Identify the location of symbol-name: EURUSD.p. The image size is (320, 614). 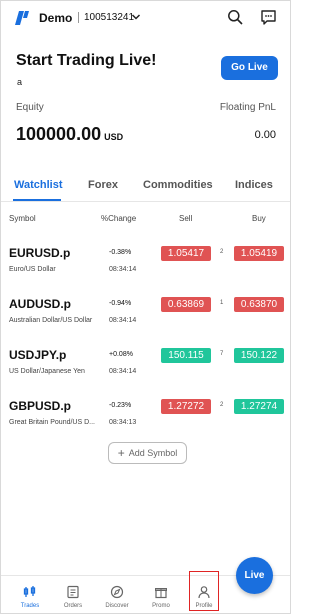
(40, 253).